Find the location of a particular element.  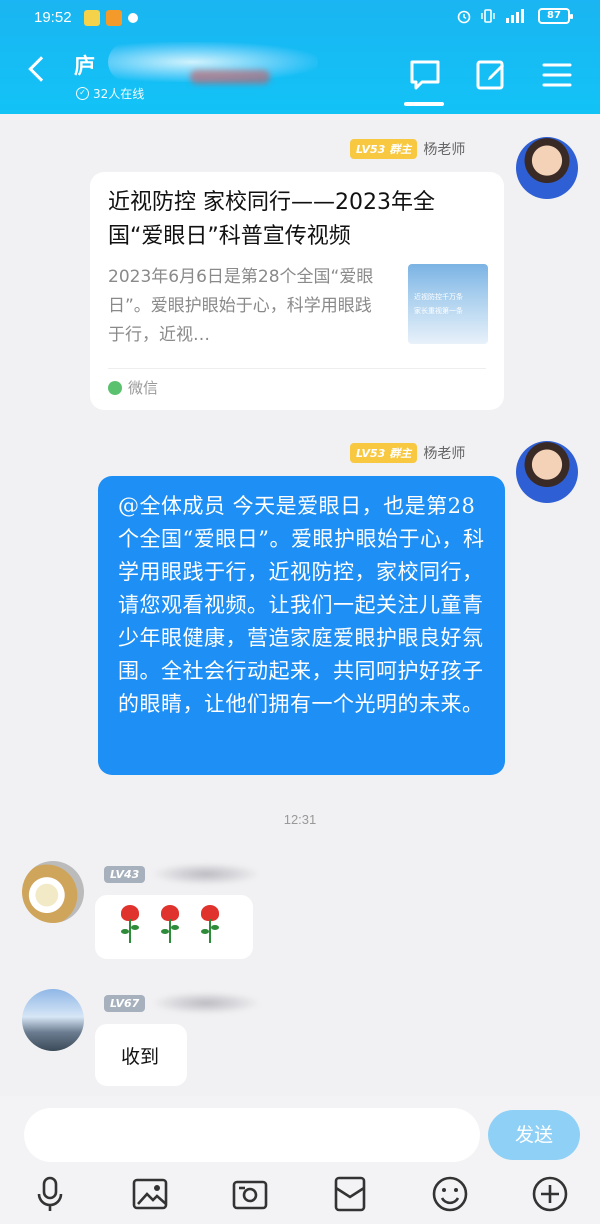

notification-icons is located at coordinates (111, 18).